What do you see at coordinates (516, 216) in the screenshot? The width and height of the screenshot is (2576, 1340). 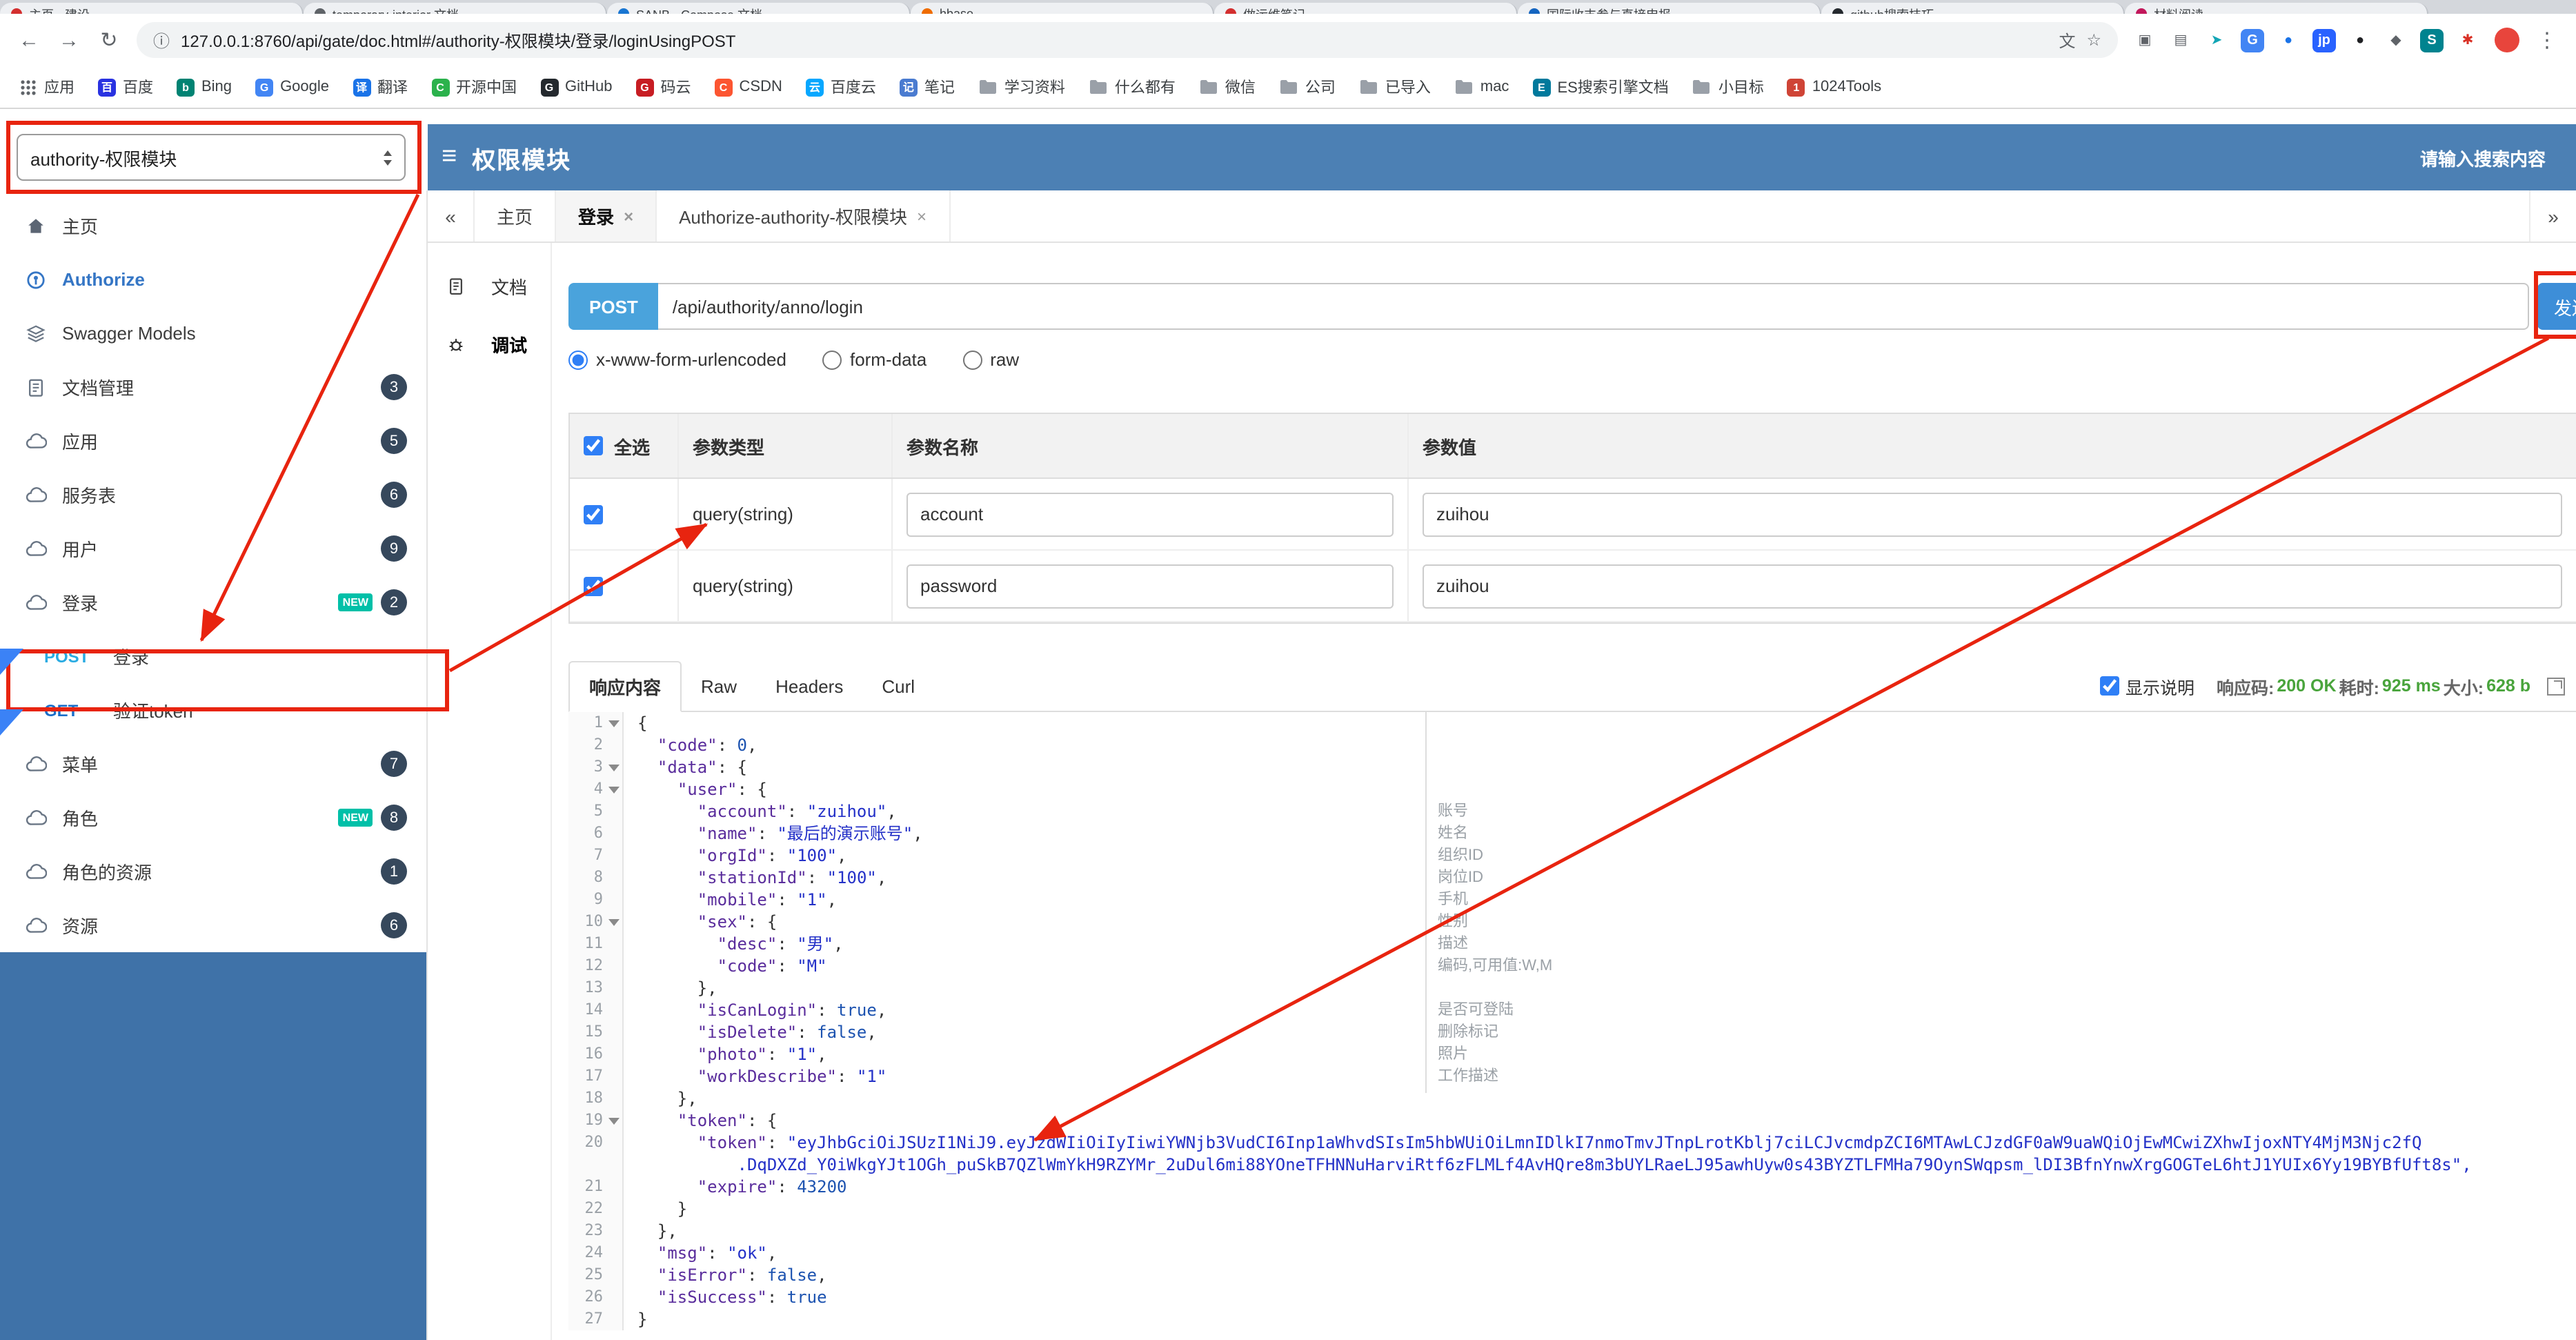 I see `doc-tab: 主页` at bounding box center [516, 216].